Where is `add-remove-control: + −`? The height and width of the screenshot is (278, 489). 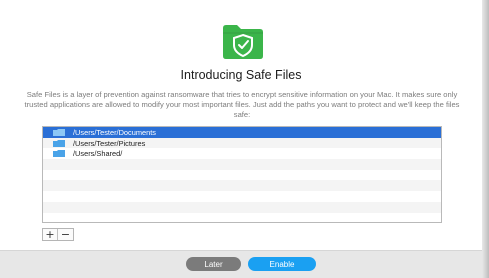 add-remove-control: + − is located at coordinates (58, 234).